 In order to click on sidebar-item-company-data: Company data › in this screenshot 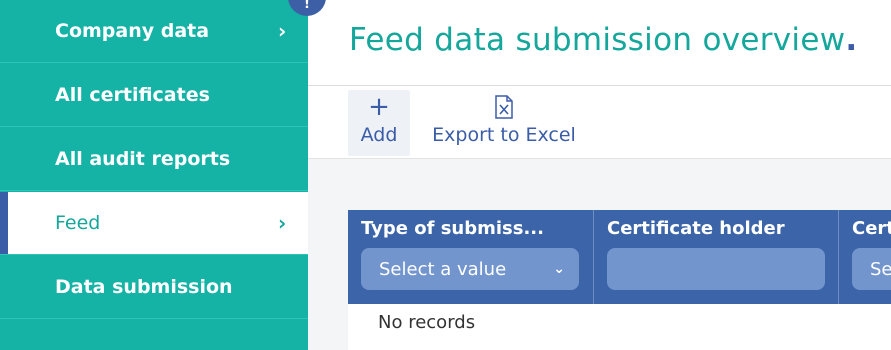, I will do `click(154, 31)`.